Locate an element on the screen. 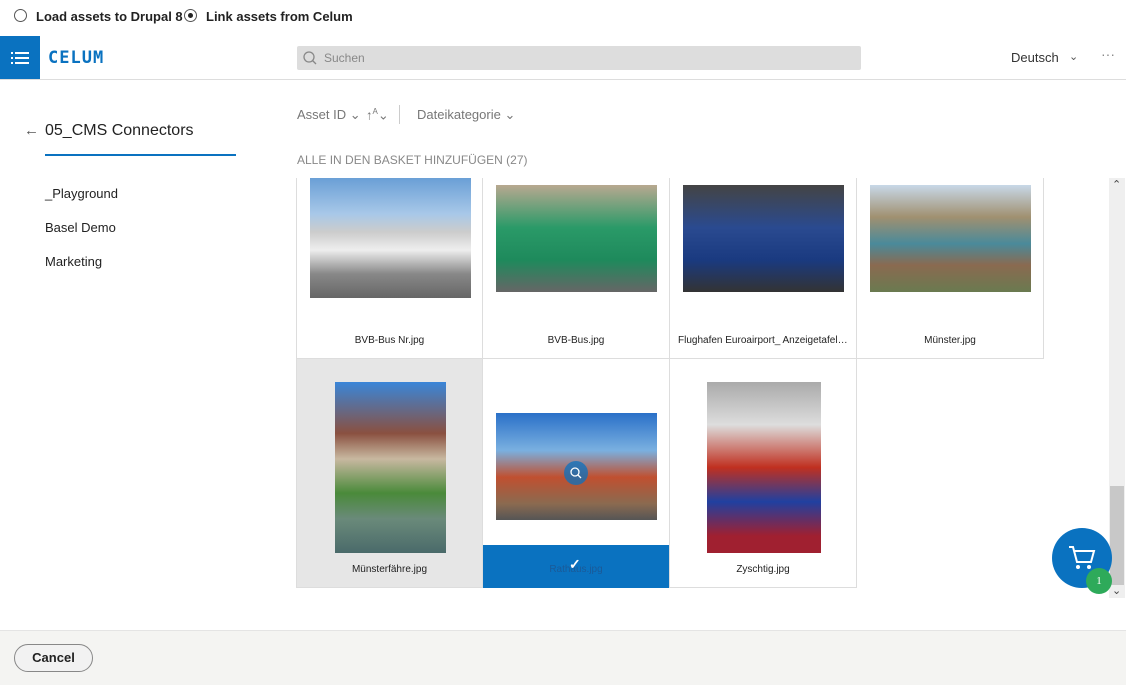  cart-icon is located at coordinates (1082, 557).